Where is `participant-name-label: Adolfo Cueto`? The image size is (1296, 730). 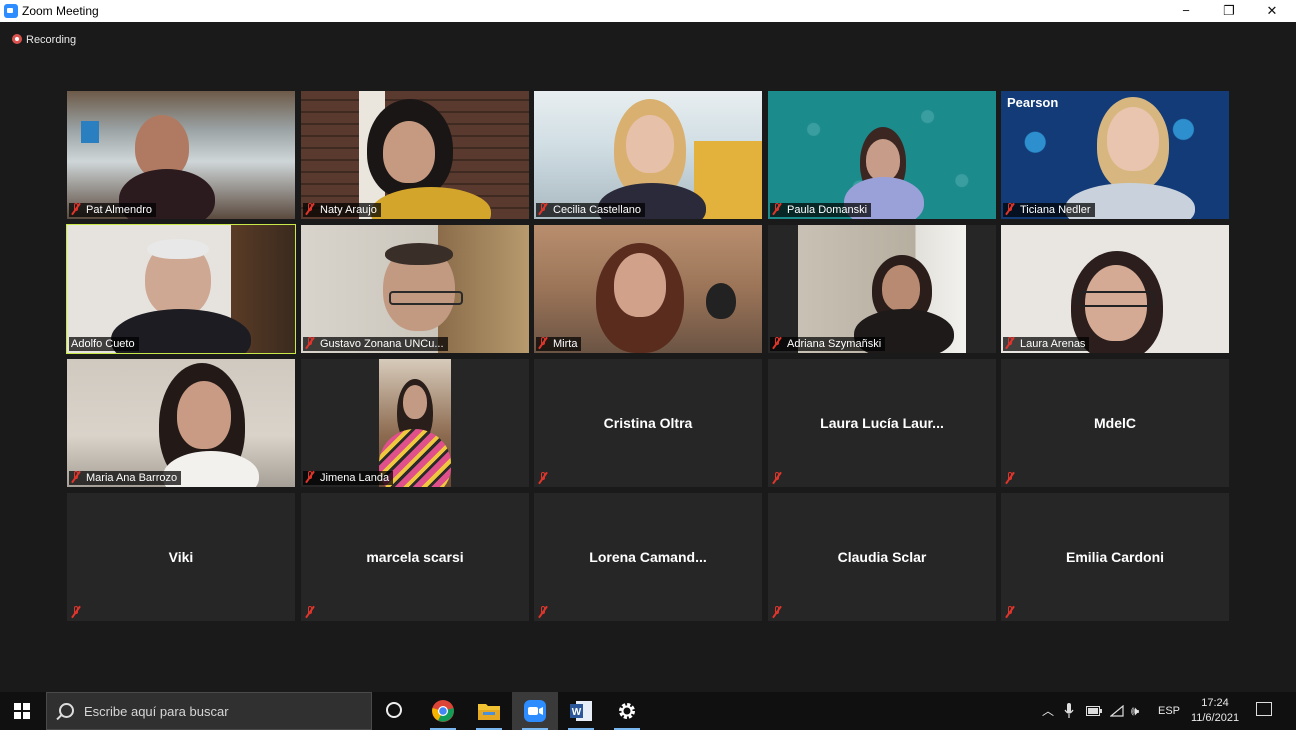
participant-name-label: Adolfo Cueto is located at coordinates (104, 344).